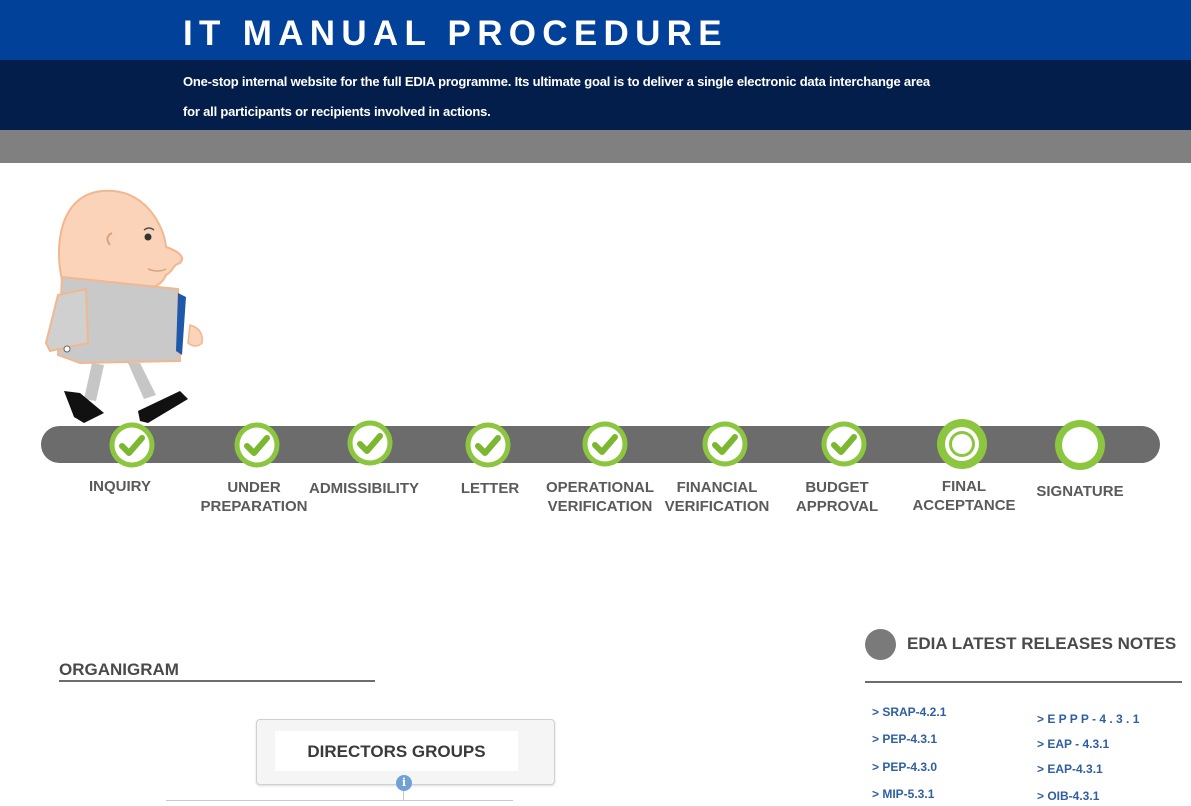  I want to click on step-label-line-1: BUDGET, so click(837, 487).